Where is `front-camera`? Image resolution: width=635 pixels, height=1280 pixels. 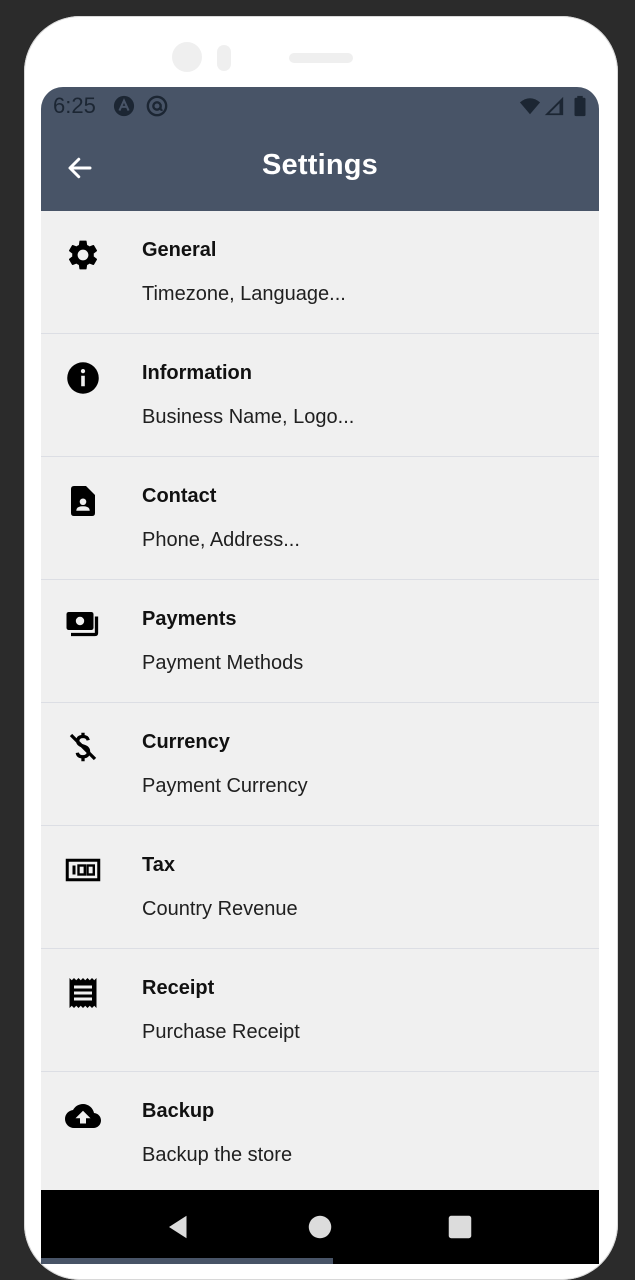
front-camera is located at coordinates (187, 57).